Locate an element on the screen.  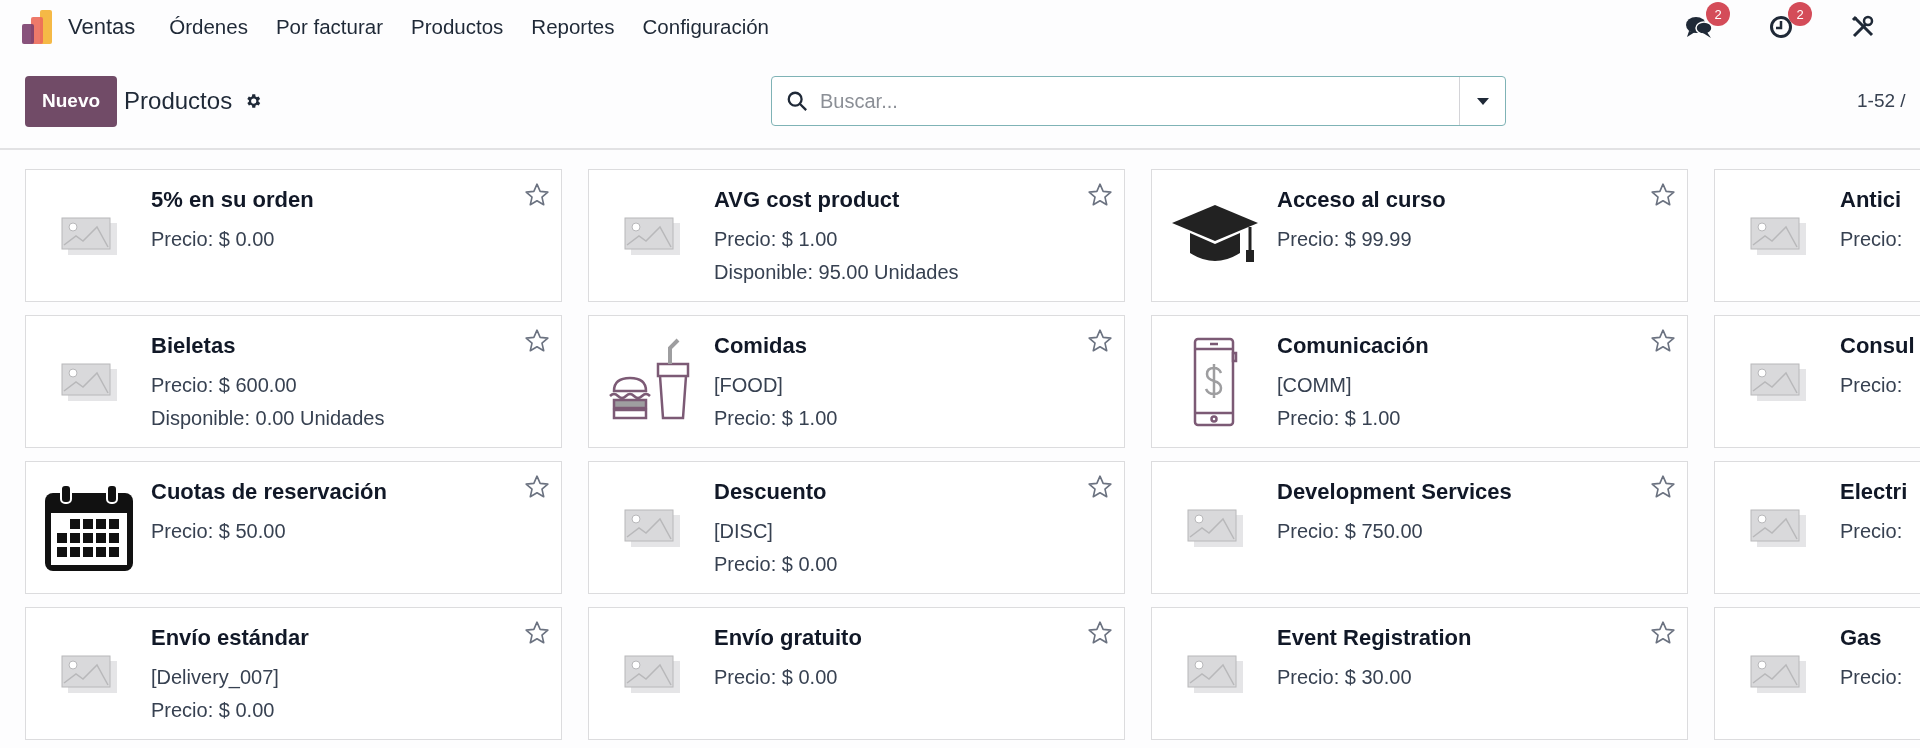
menu-item: Por facturar is located at coordinates (329, 27).